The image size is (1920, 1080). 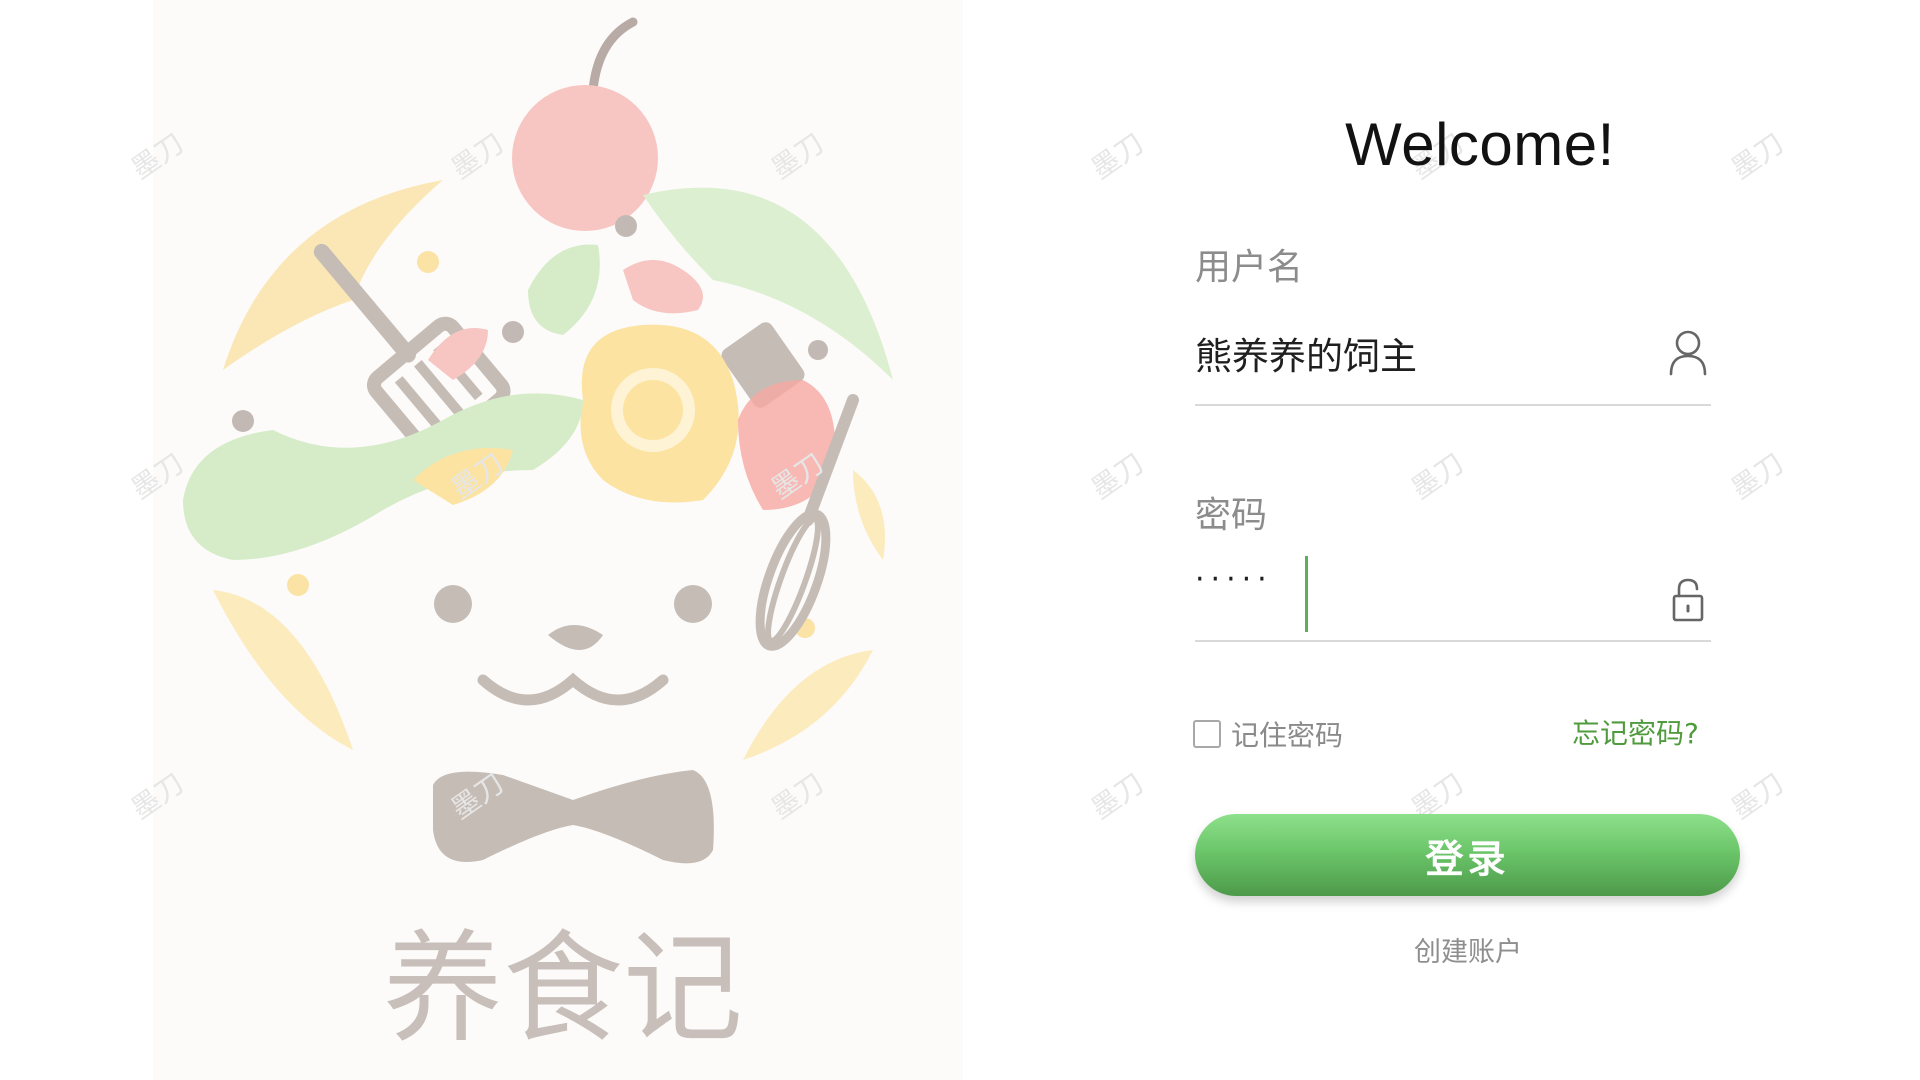 I want to click on password-value: ·····, so click(x=1234, y=579).